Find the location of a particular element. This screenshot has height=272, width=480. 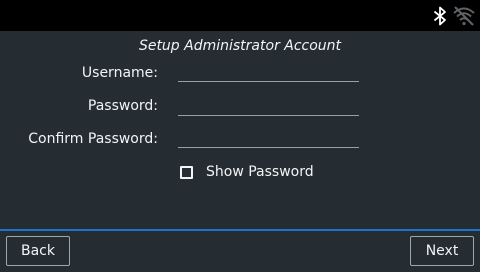

wifi-disconnected-icon is located at coordinates (464, 16).